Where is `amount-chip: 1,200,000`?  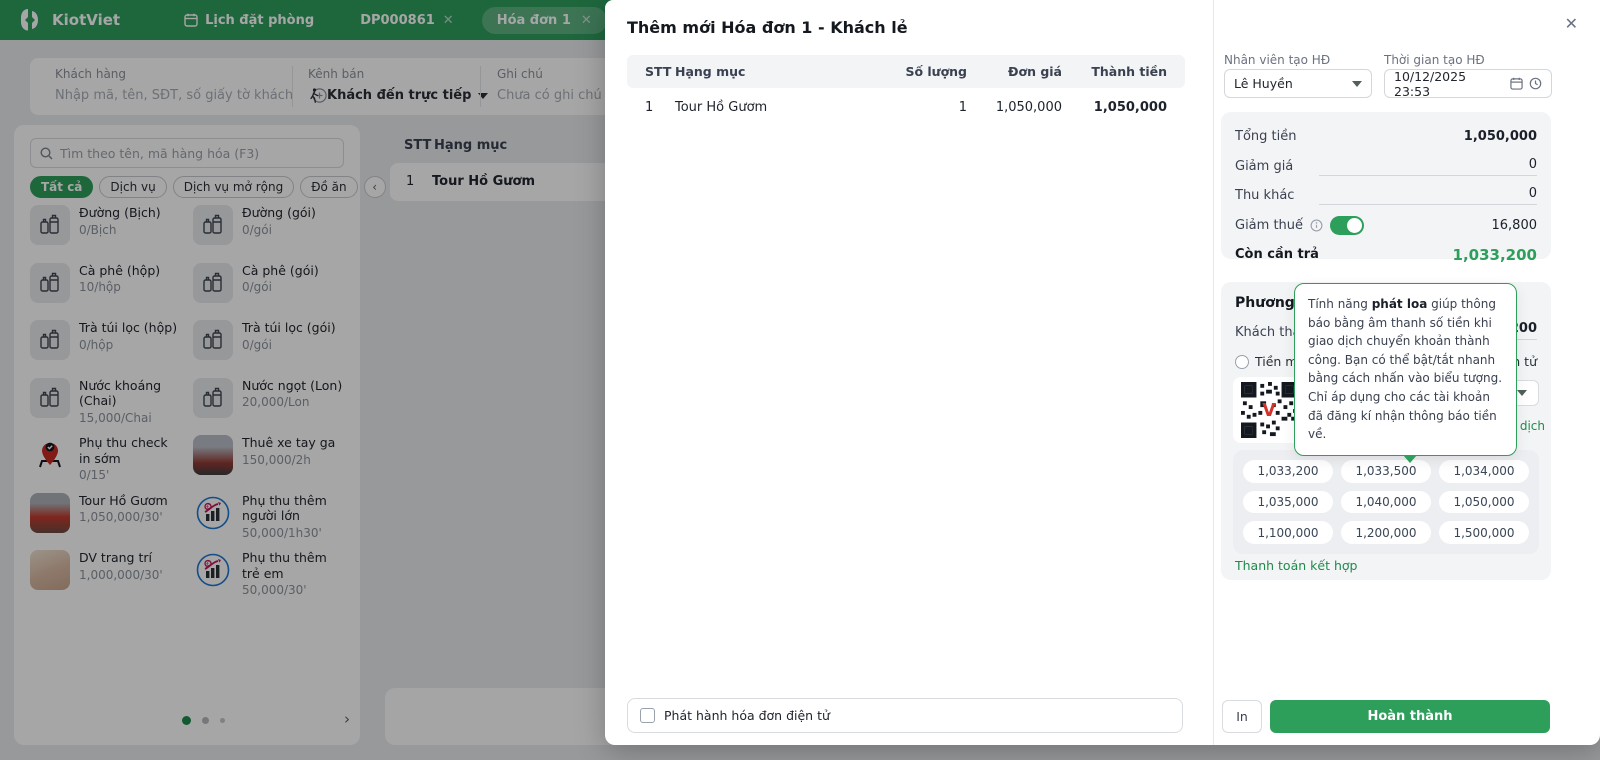
amount-chip: 1,200,000 is located at coordinates (1386, 532).